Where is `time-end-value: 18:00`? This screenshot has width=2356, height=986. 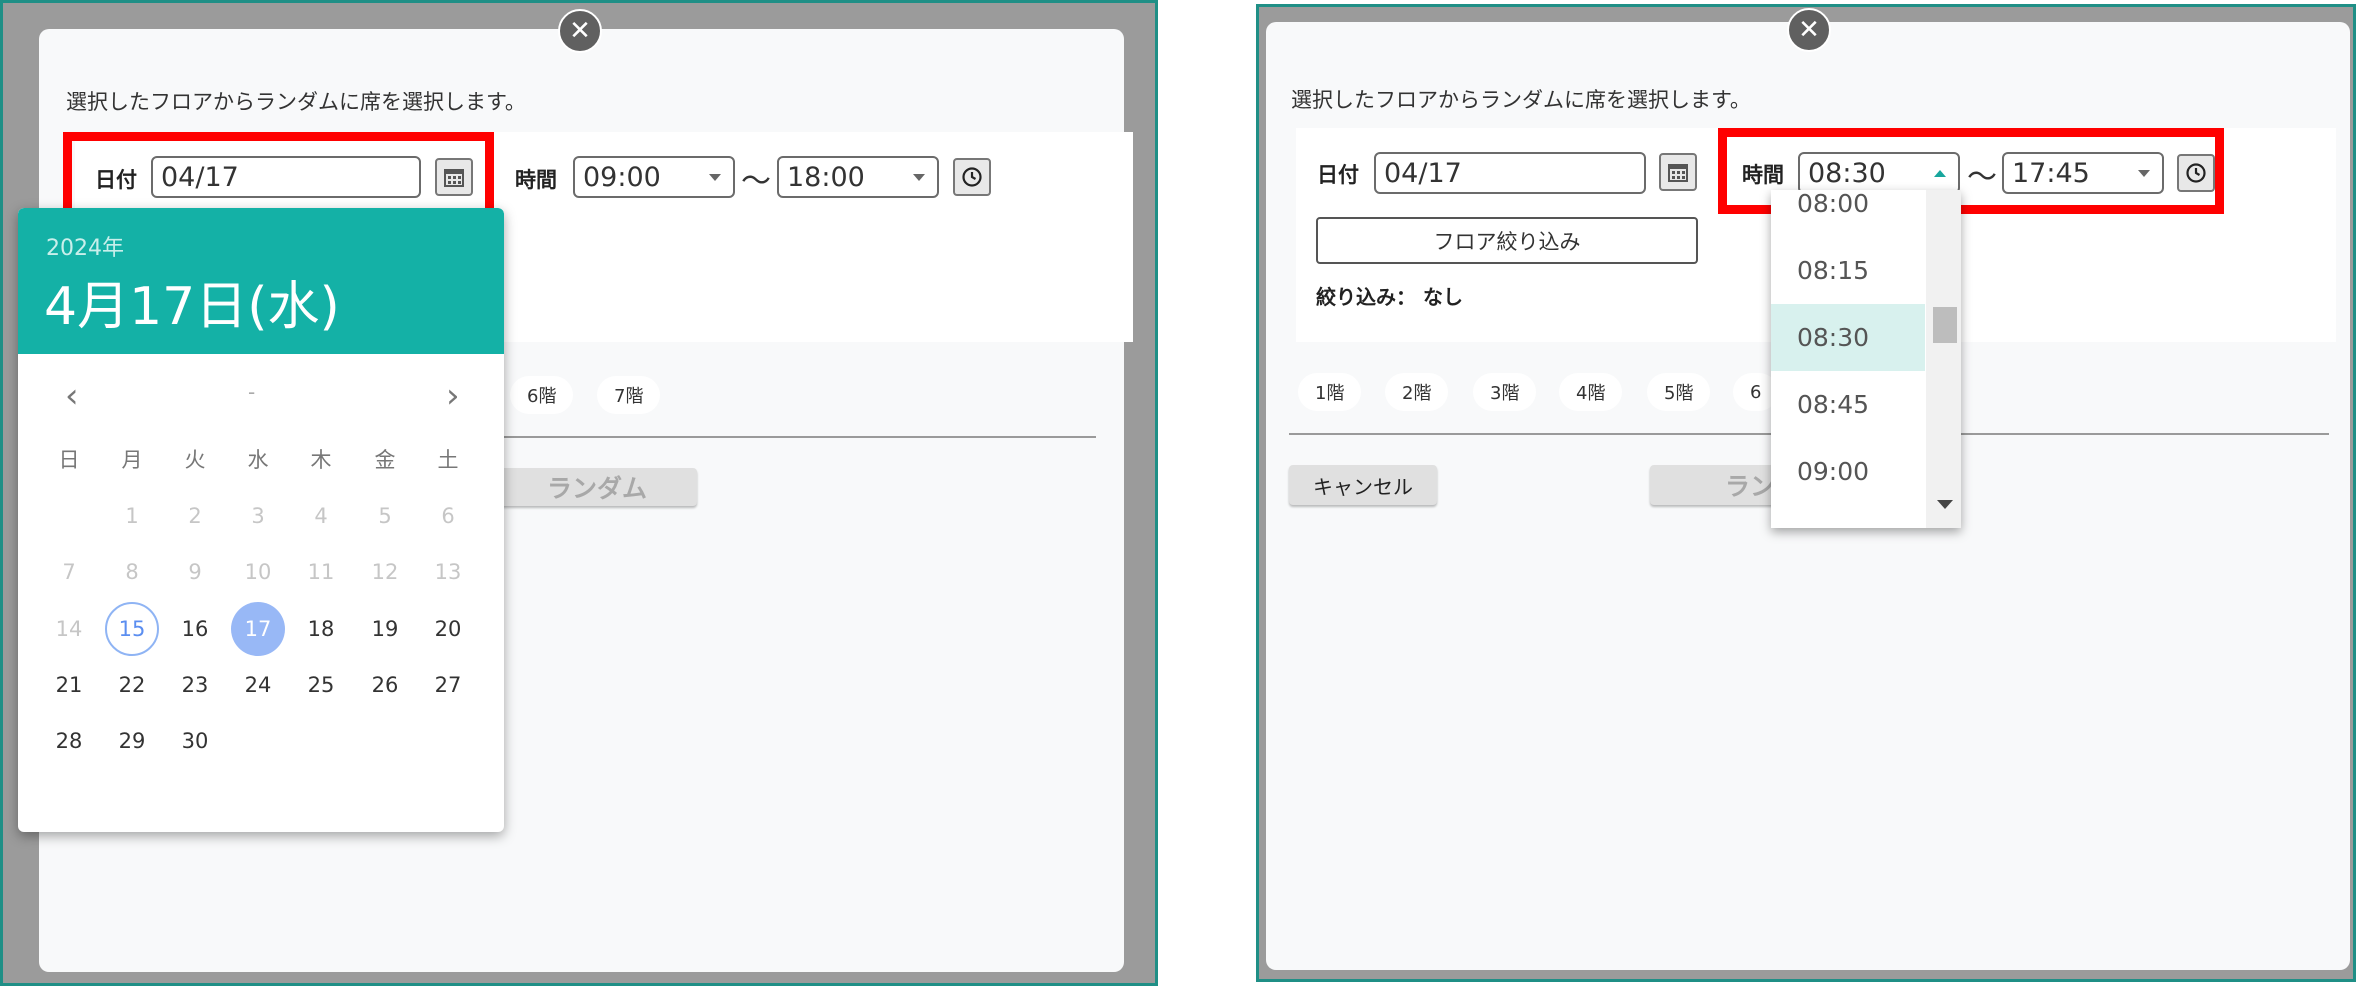 time-end-value: 18:00 is located at coordinates (826, 177).